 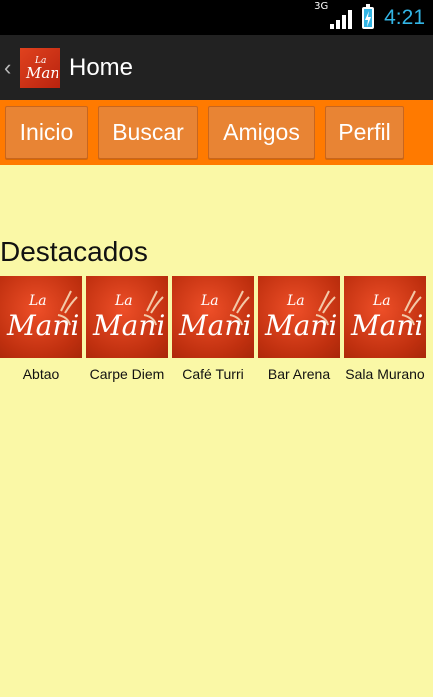 What do you see at coordinates (101, 67) in the screenshot?
I see `page-title: Home` at bounding box center [101, 67].